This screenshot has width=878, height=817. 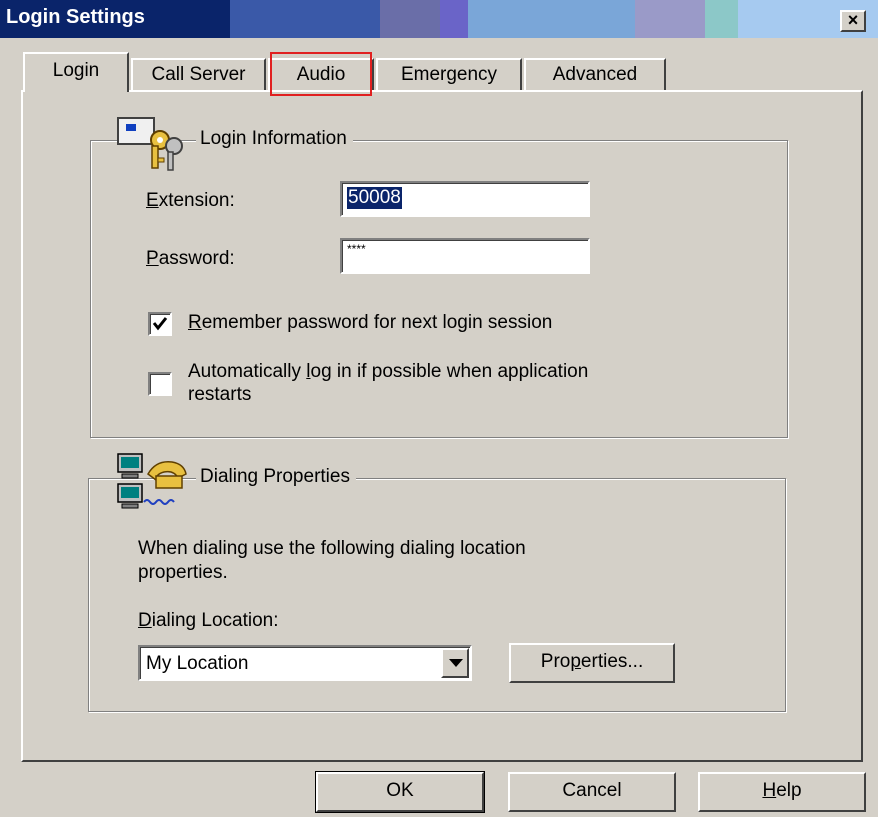 I want to click on extension-input: 50008, so click(x=465, y=199).